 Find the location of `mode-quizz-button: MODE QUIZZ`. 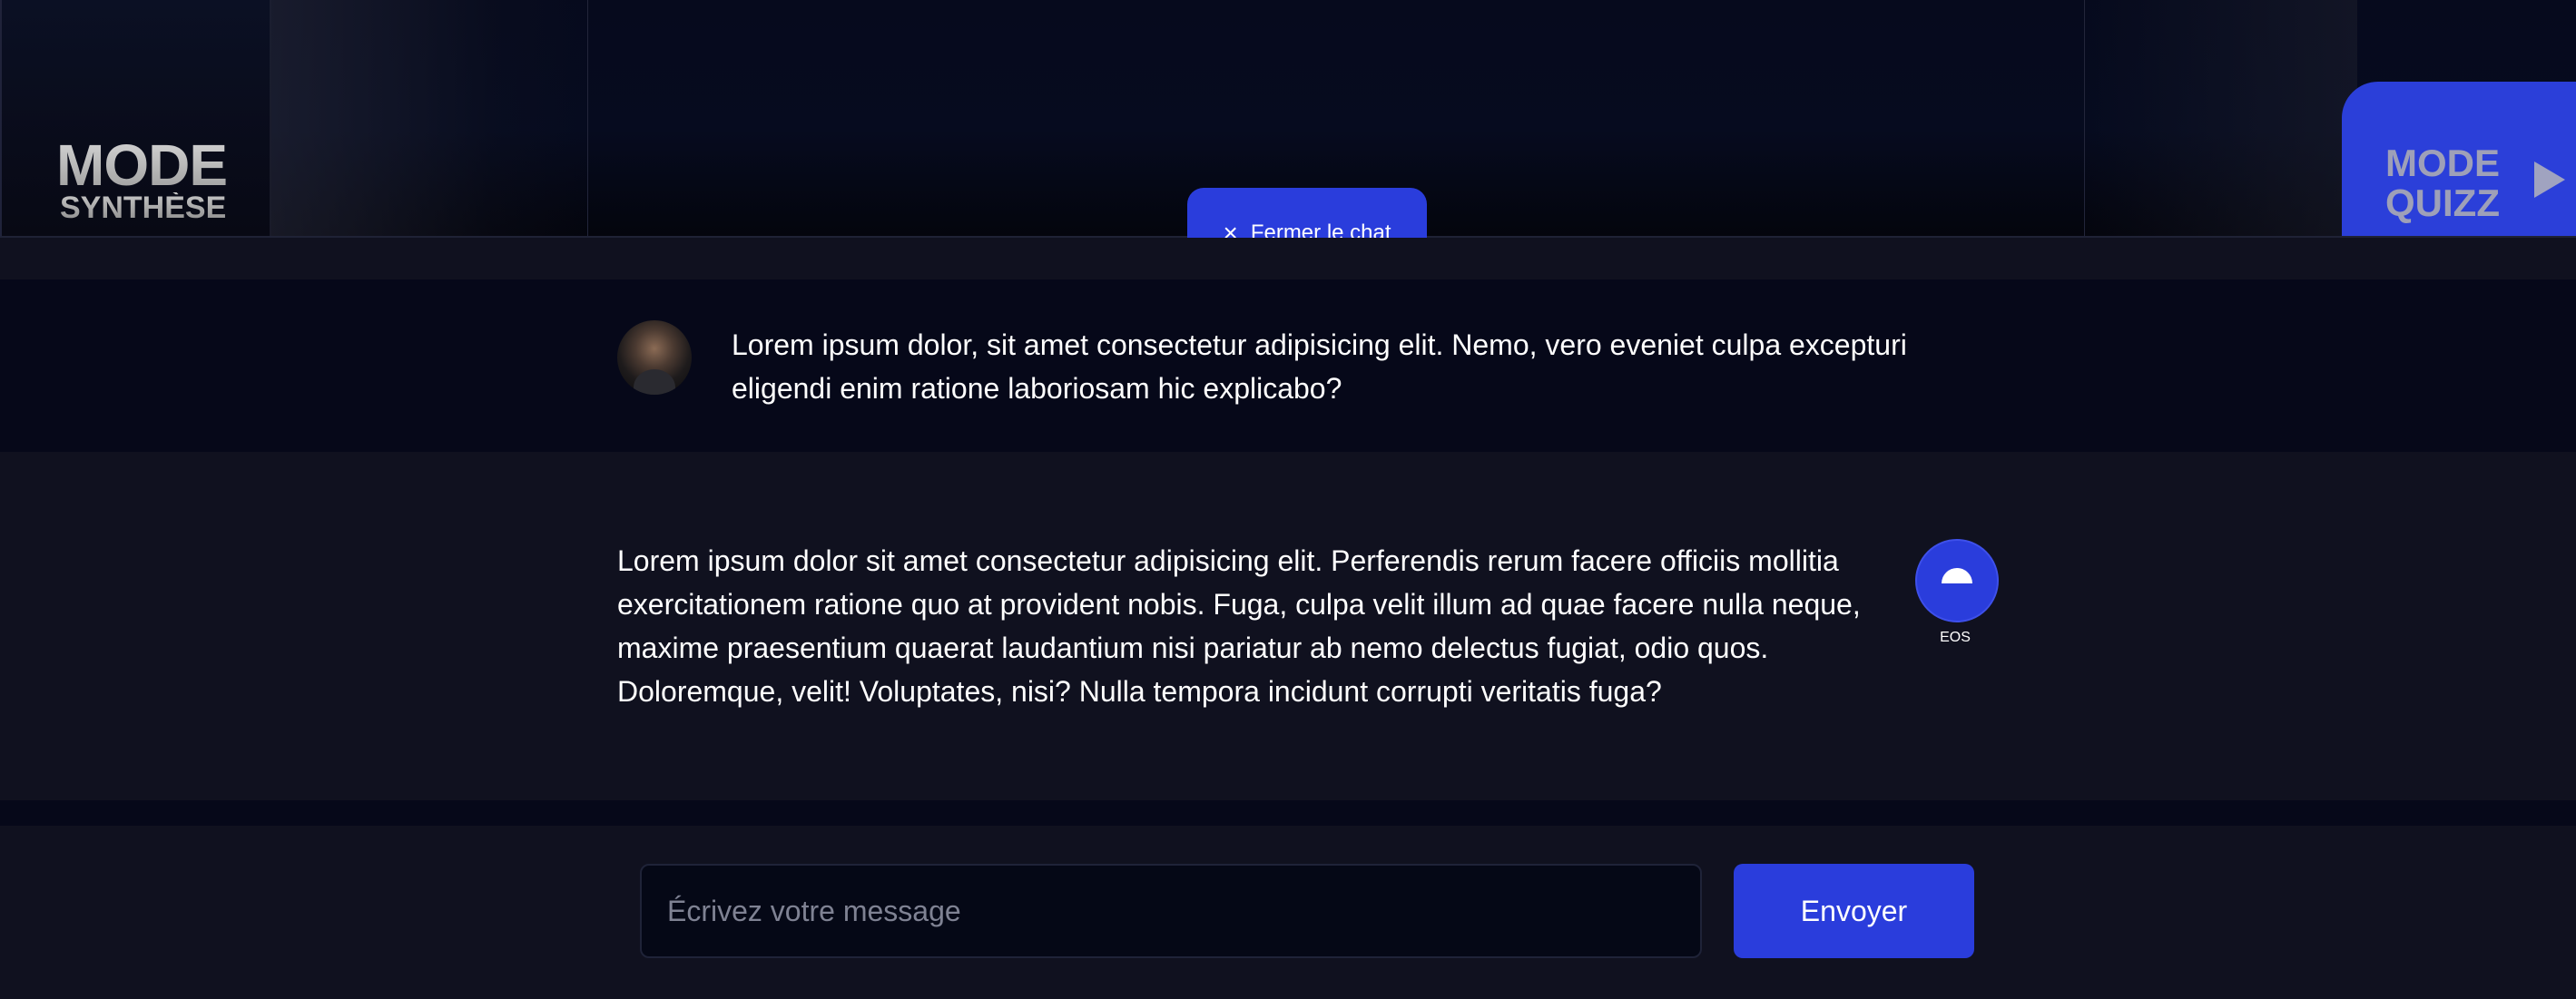

mode-quizz-button: MODE QUIZZ is located at coordinates (2459, 159).